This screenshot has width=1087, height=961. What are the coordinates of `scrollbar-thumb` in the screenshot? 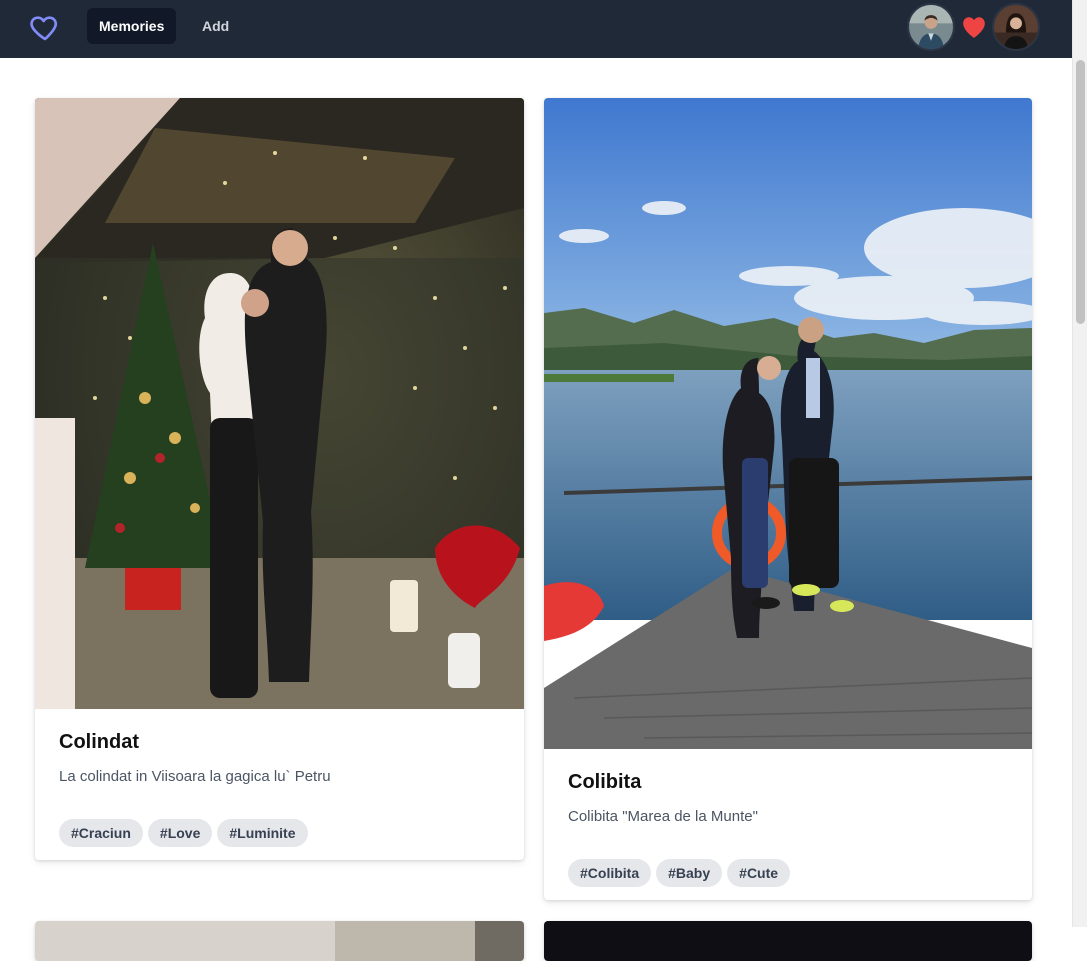 It's located at (1080, 192).